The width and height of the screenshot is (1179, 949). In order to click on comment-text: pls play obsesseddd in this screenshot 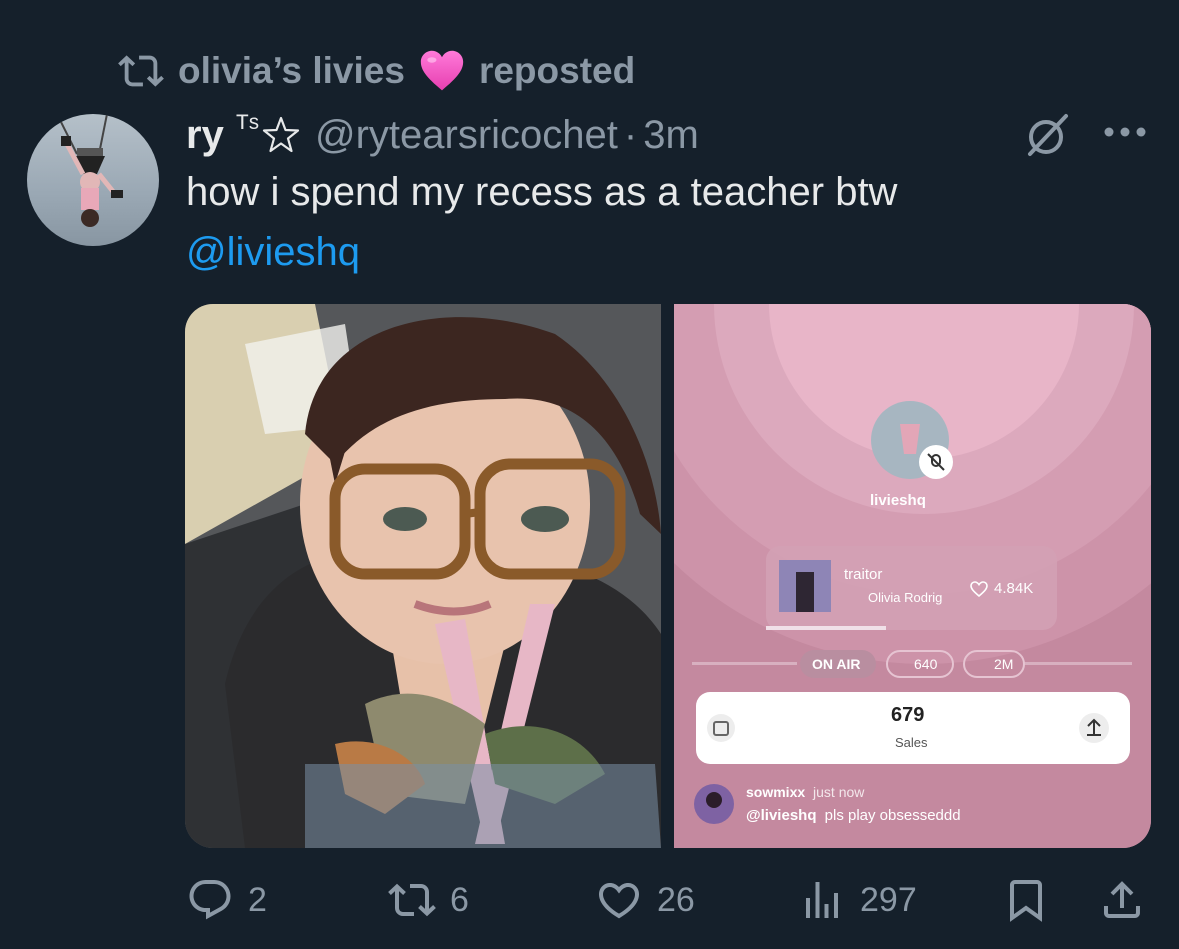, I will do `click(892, 815)`.